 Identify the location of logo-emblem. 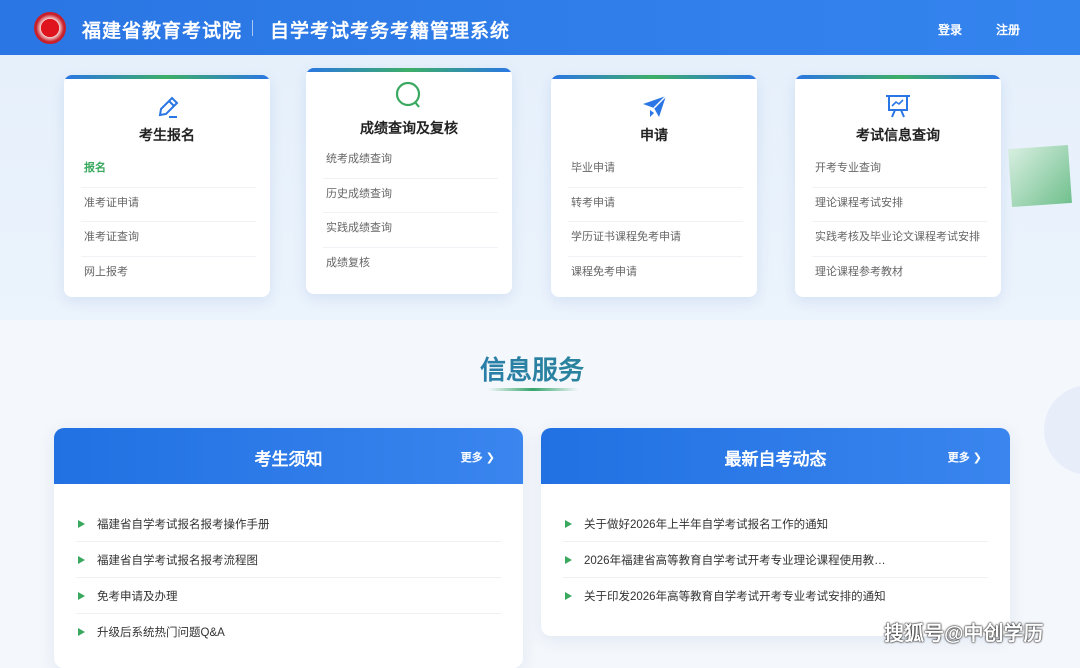
(50, 28).